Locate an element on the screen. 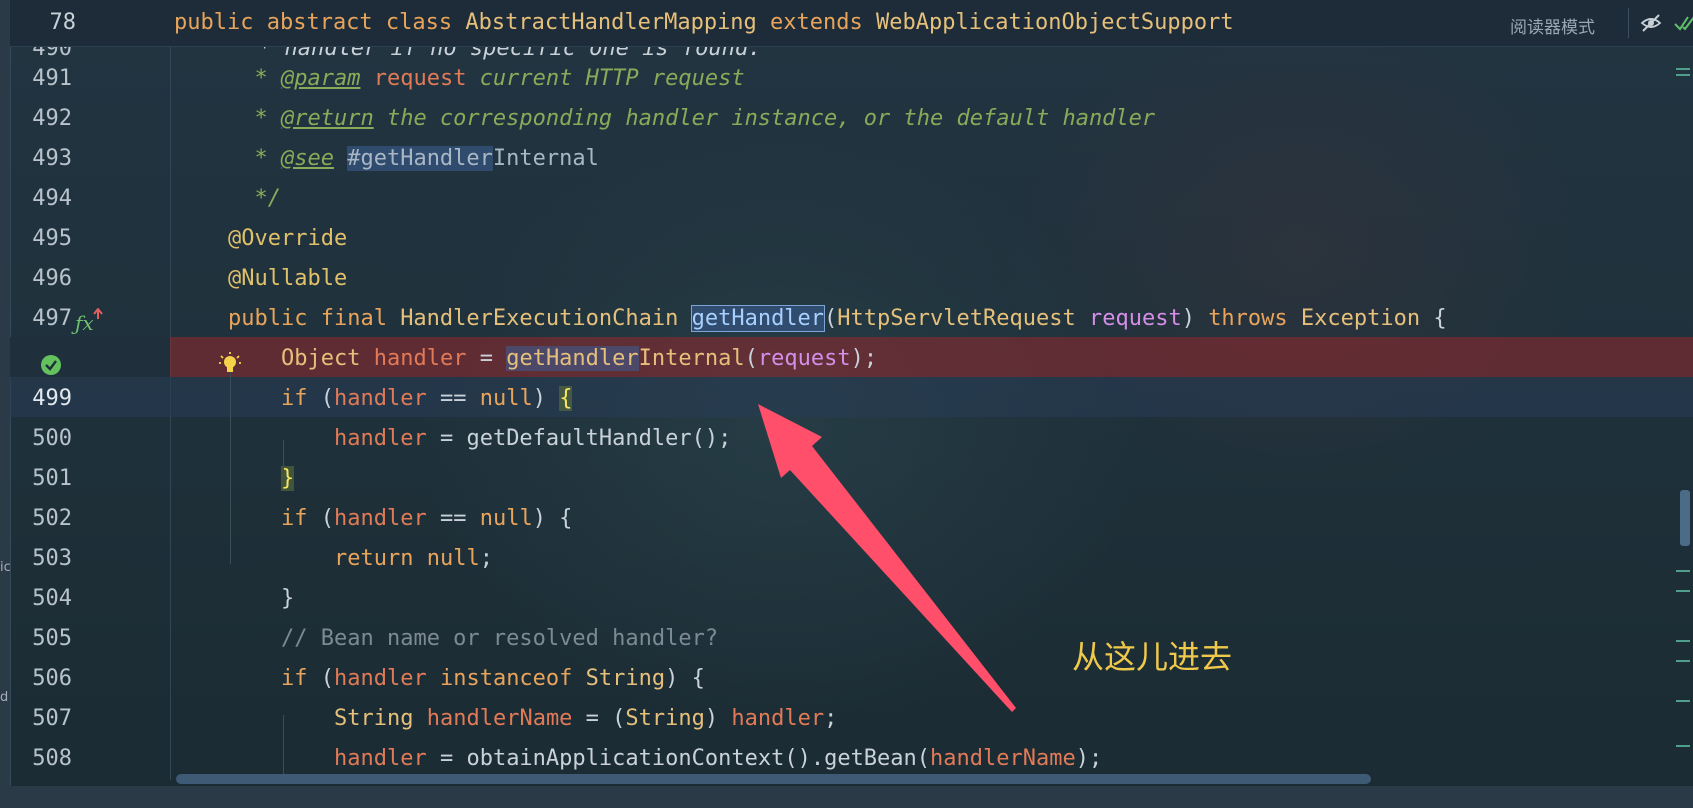  line-number: 496 is located at coordinates (46, 278).